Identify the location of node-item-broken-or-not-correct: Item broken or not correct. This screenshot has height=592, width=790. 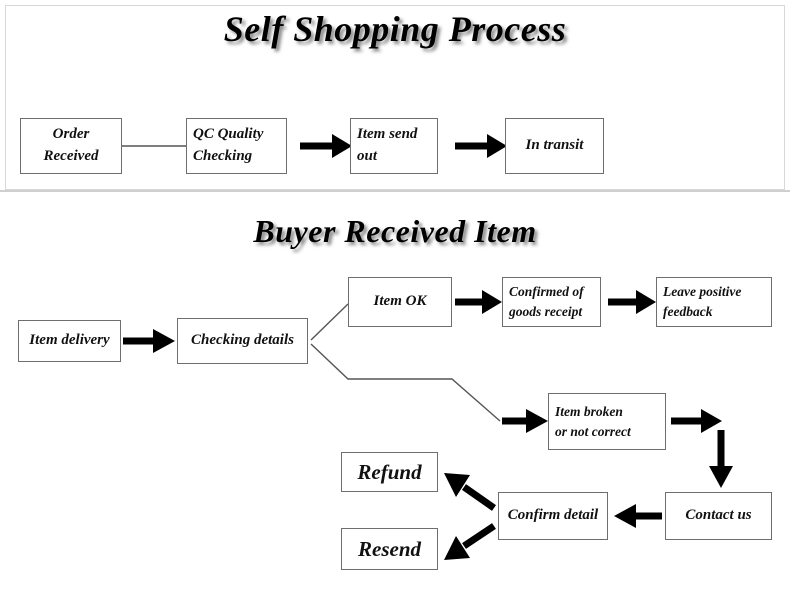
(607, 421).